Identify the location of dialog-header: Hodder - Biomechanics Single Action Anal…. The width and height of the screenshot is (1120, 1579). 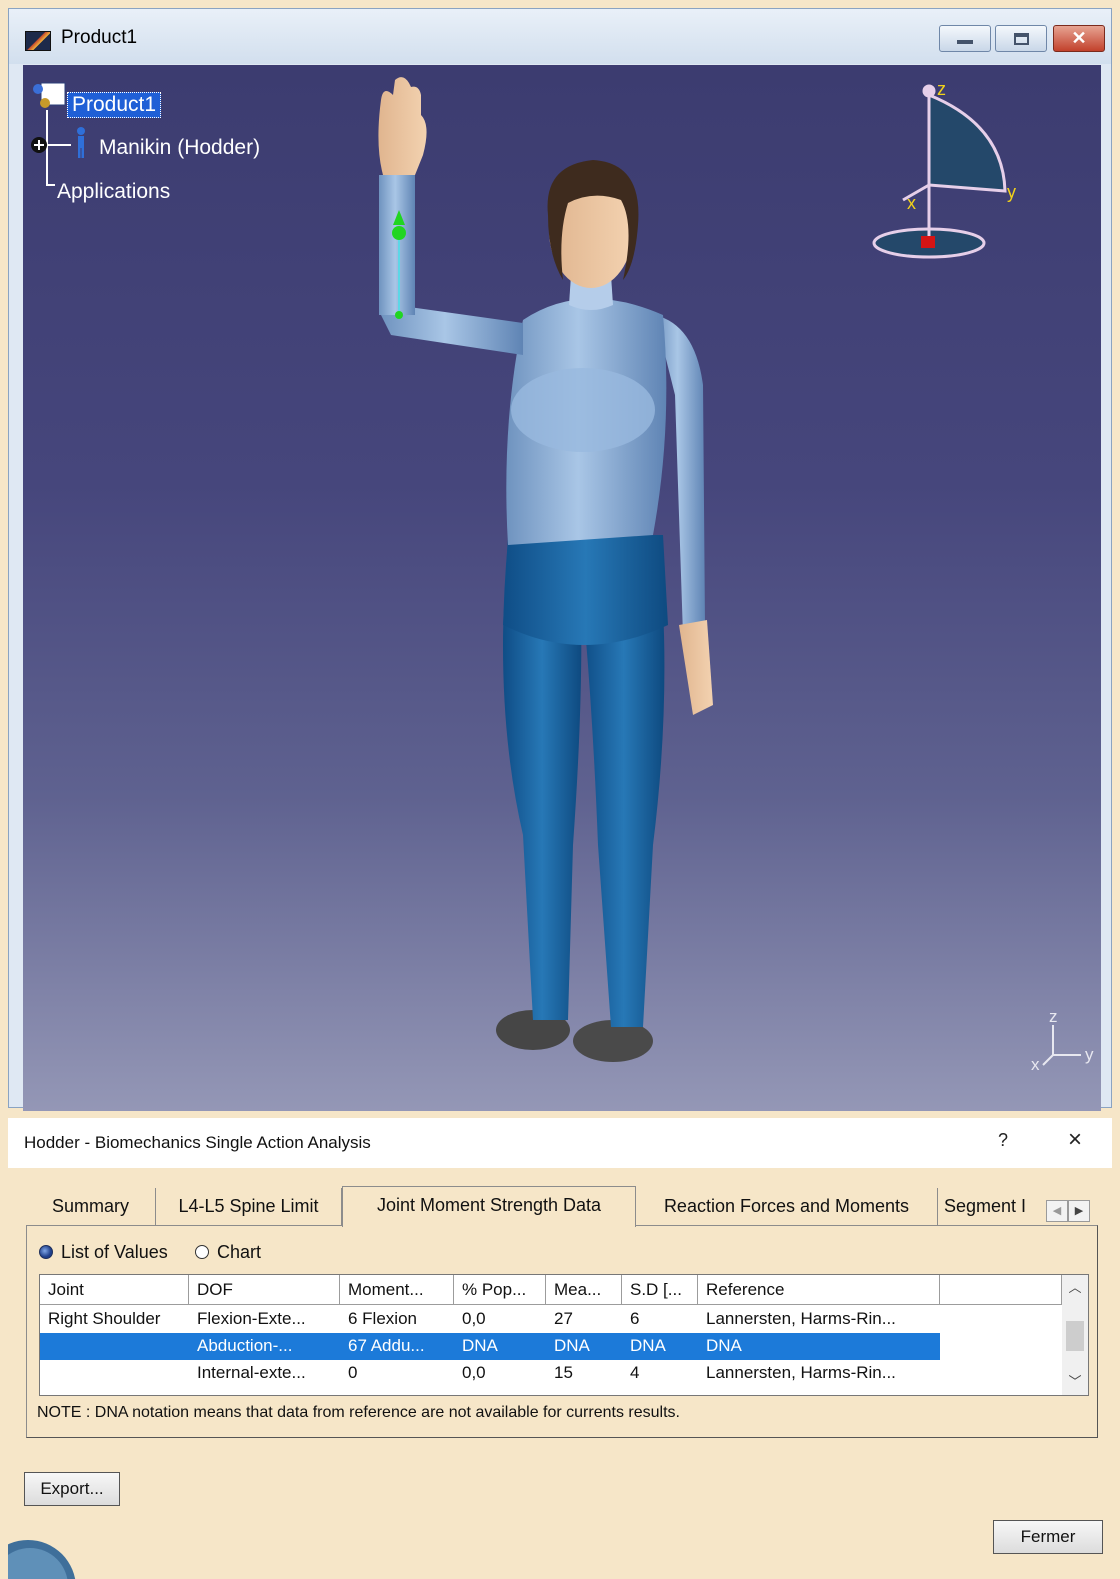
(560, 1143).